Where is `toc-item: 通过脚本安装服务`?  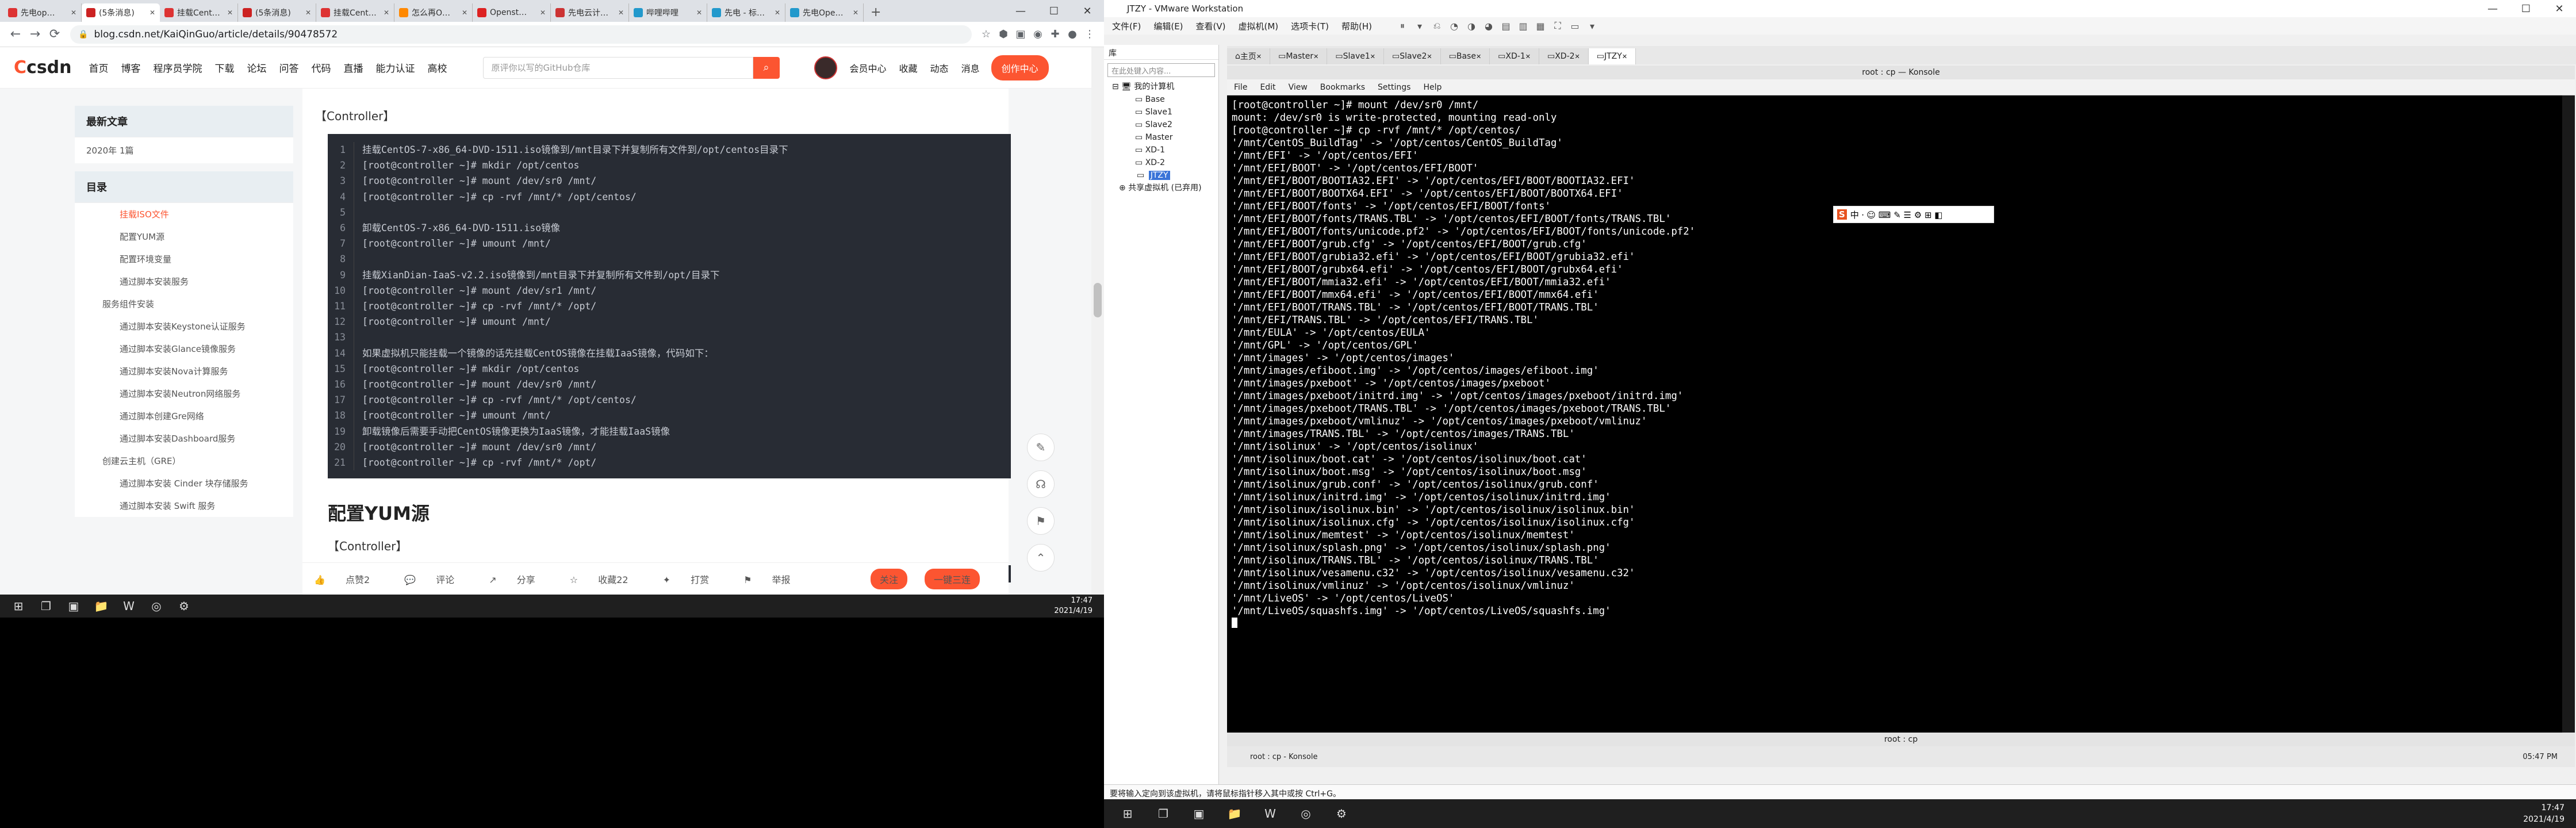
toc-item: 通过脚本安装服务 is located at coordinates (184, 281).